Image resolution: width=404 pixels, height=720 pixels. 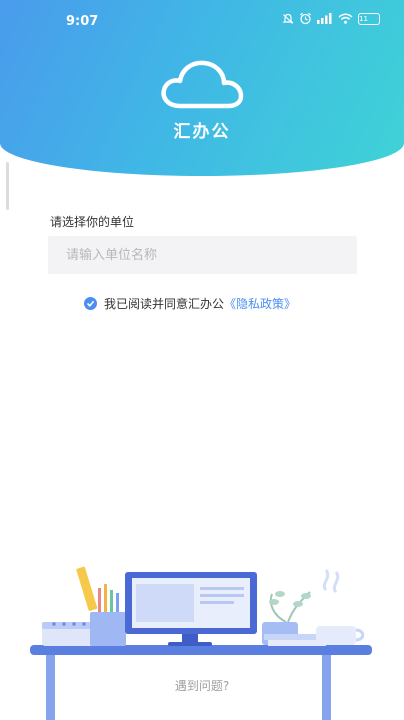 What do you see at coordinates (202, 685) in the screenshot?
I see `help-link: 遇到问题?` at bounding box center [202, 685].